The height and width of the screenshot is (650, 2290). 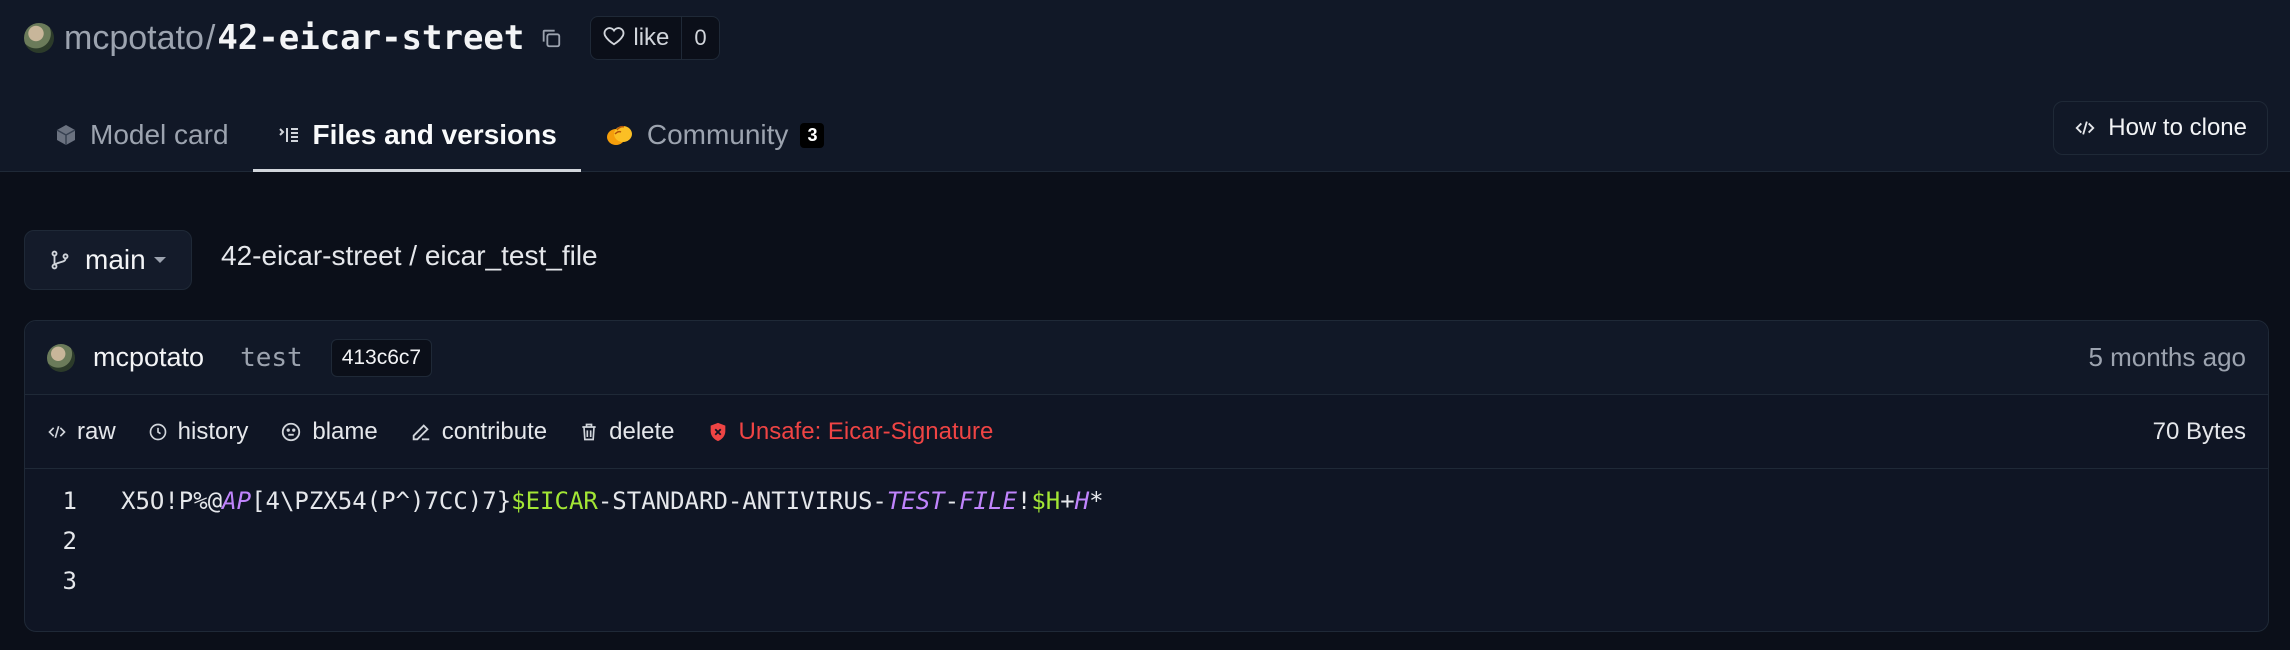 I want to click on like-toggle: like, so click(x=636, y=38).